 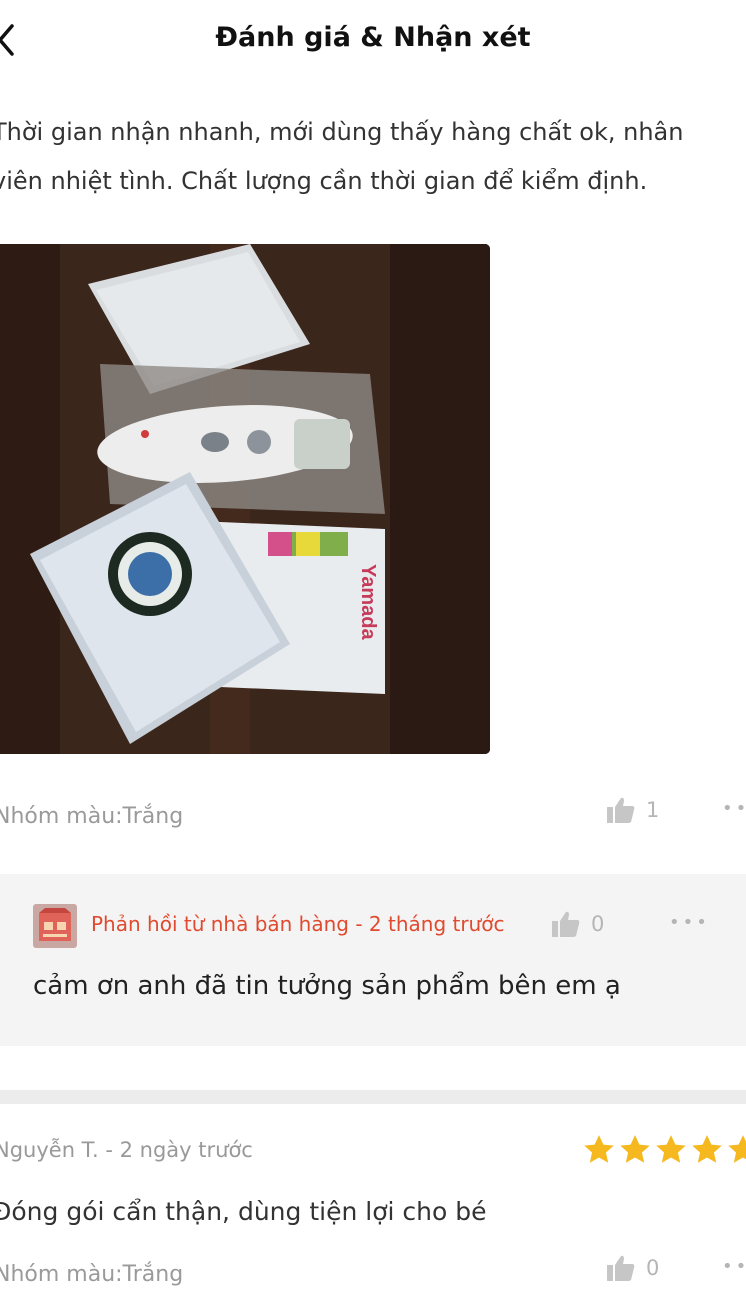 I want to click on reviewer-info: Nguyễn T. - 2 ngày trước, so click(x=126, y=1150).